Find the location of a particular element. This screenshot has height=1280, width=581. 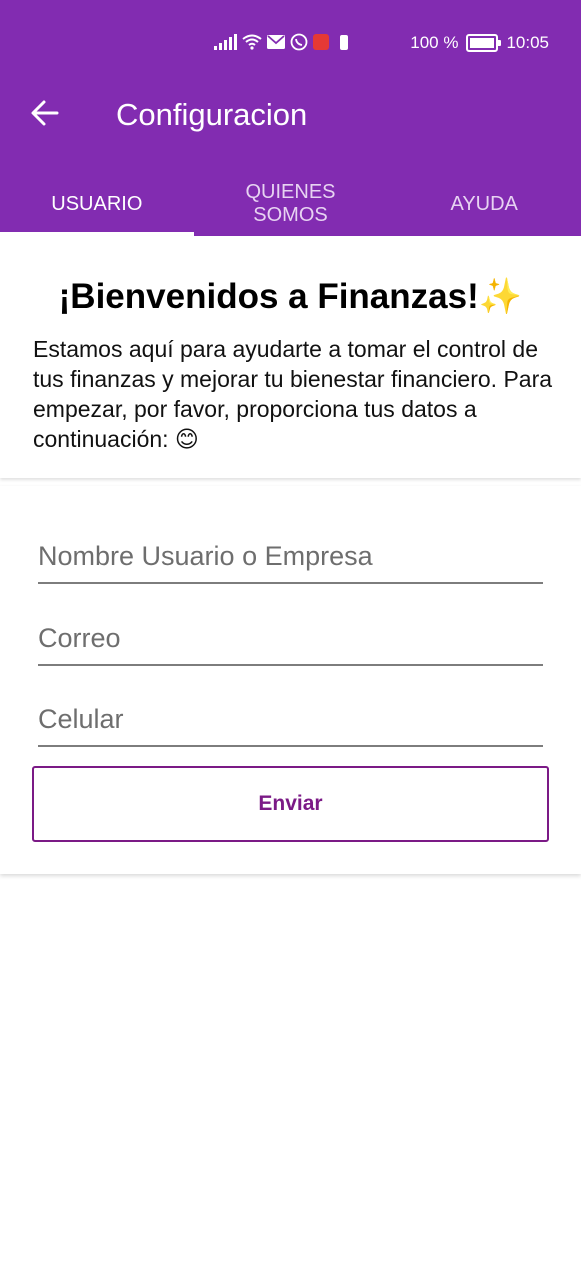

page-title: Configuracion is located at coordinates (212, 114).